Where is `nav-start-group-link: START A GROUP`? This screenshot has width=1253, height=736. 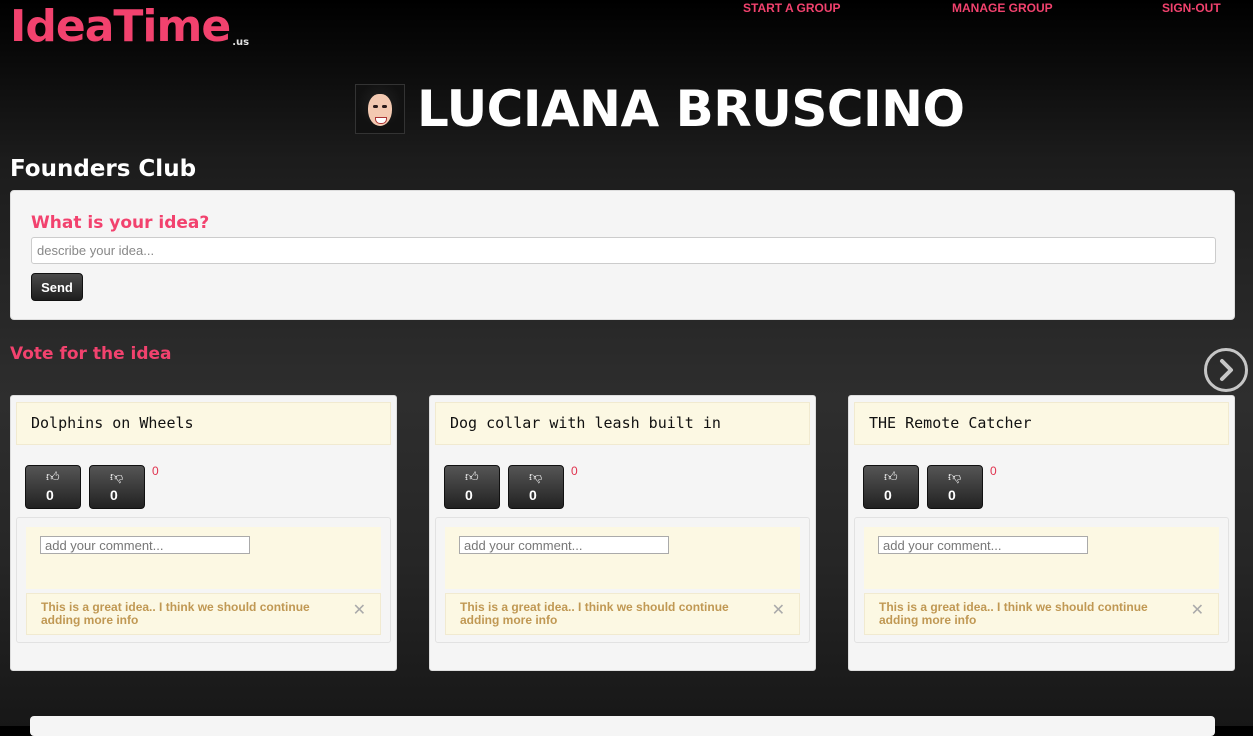 nav-start-group-link: START A GROUP is located at coordinates (792, 8).